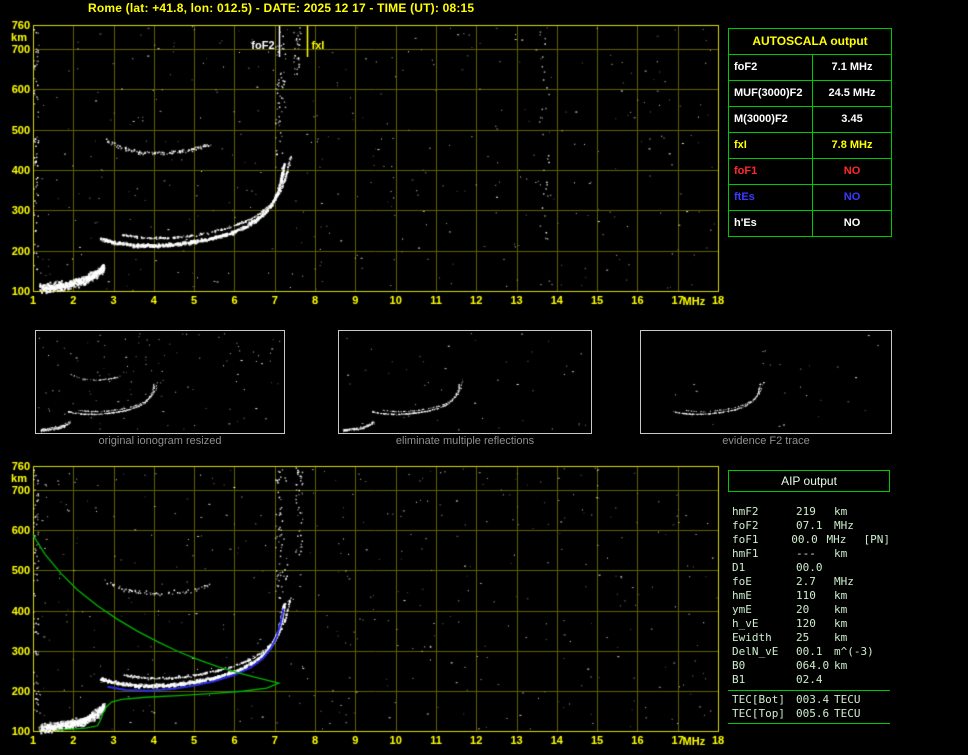 This screenshot has width=968, height=755. I want to click on aip-row: B0 064.0 km, so click(809, 666).